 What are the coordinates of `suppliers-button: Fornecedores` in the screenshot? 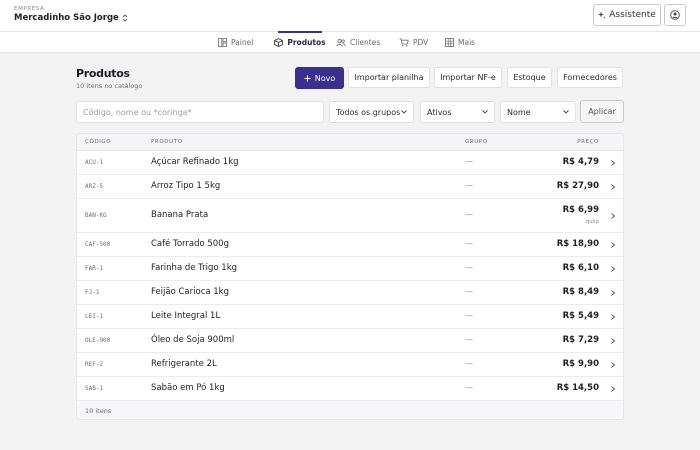 It's located at (590, 77).